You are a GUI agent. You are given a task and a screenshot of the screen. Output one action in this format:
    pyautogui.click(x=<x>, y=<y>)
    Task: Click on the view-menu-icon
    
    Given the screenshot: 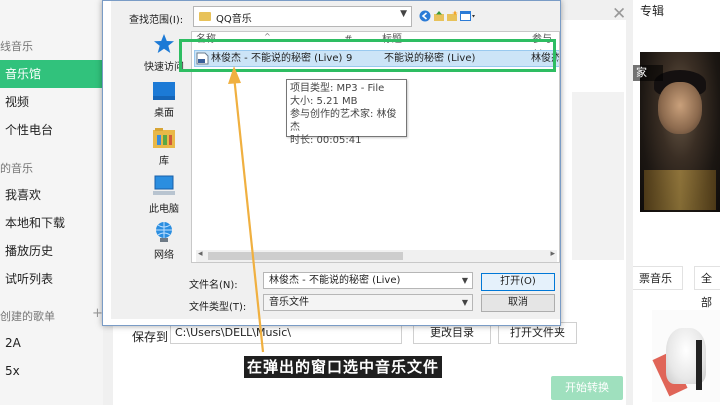 What is the action you would take?
    pyautogui.click(x=468, y=16)
    